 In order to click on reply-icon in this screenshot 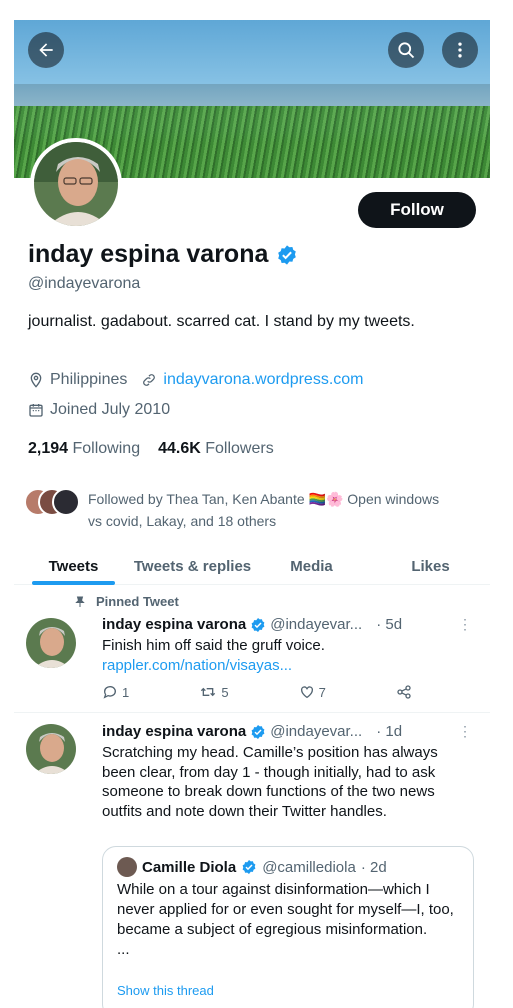, I will do `click(109, 692)`.